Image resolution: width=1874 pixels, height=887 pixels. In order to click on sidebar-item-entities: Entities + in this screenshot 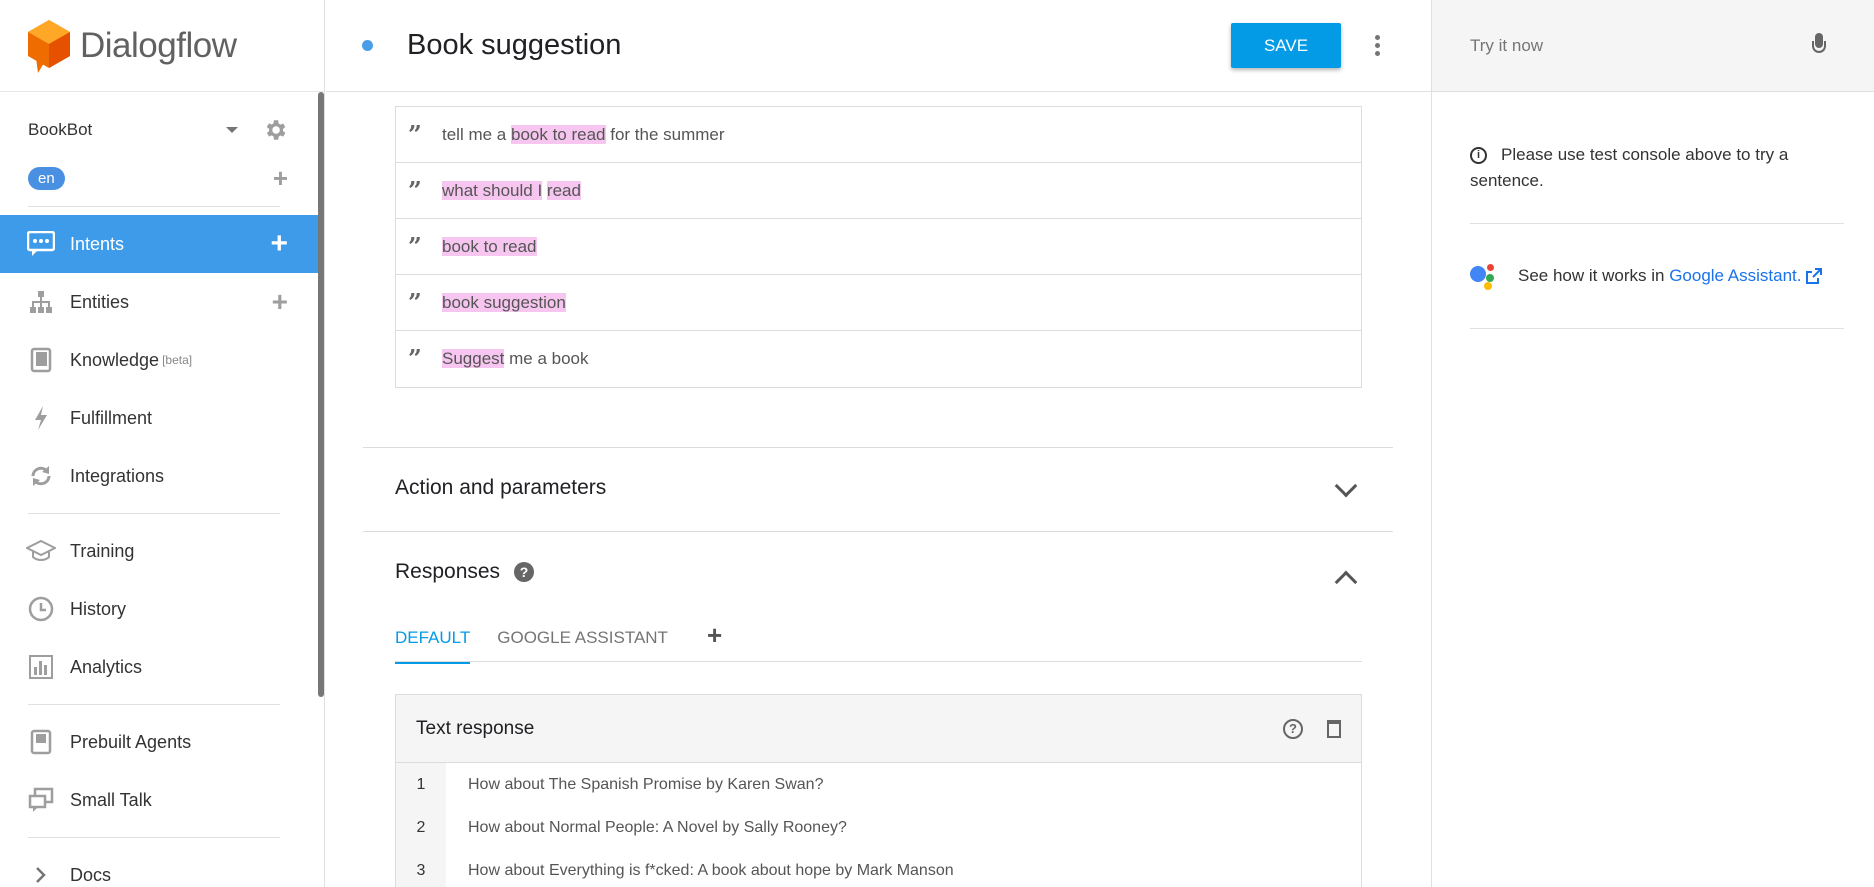, I will do `click(162, 302)`.